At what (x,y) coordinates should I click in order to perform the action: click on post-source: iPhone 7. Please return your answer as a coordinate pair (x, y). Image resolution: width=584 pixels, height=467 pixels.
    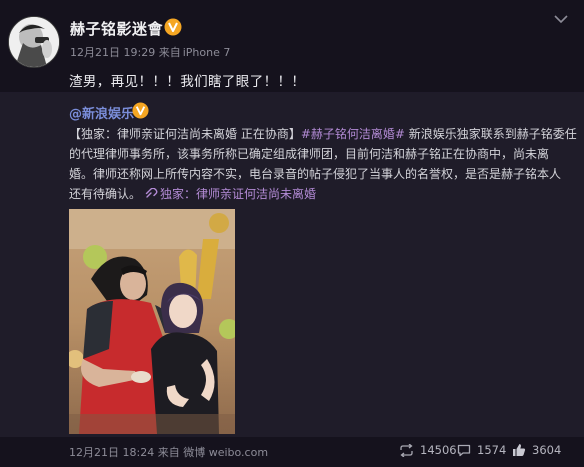
    Looking at the image, I should click on (206, 52).